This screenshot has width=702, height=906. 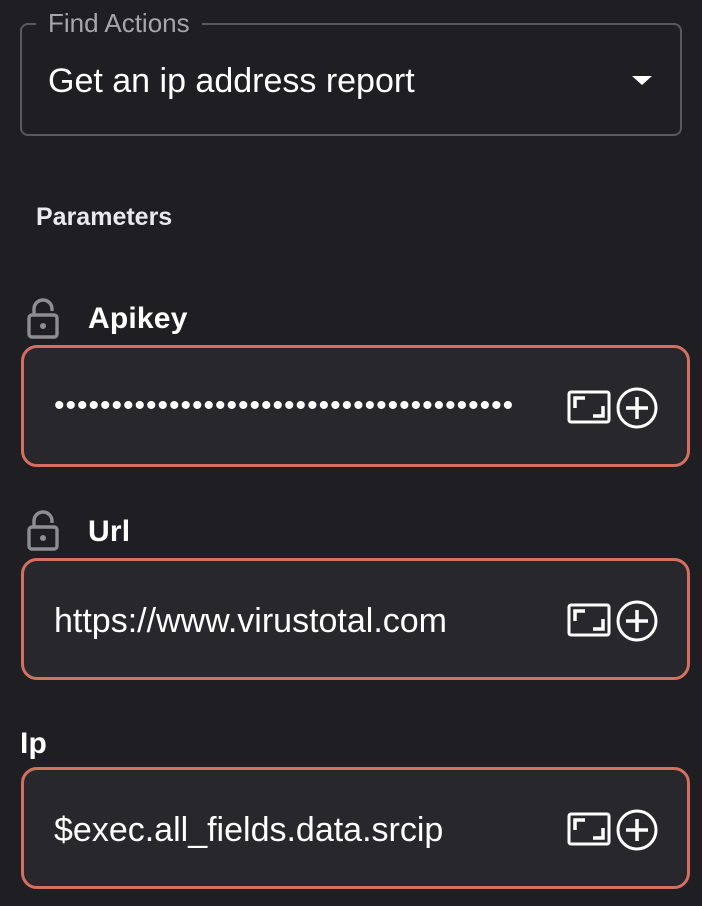 What do you see at coordinates (104, 217) in the screenshot?
I see `parameters-heading: Parameters` at bounding box center [104, 217].